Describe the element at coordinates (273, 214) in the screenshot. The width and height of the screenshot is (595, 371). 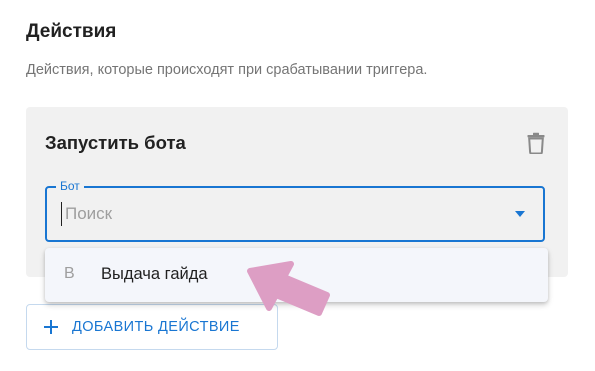
I see `bot-search-input` at that location.